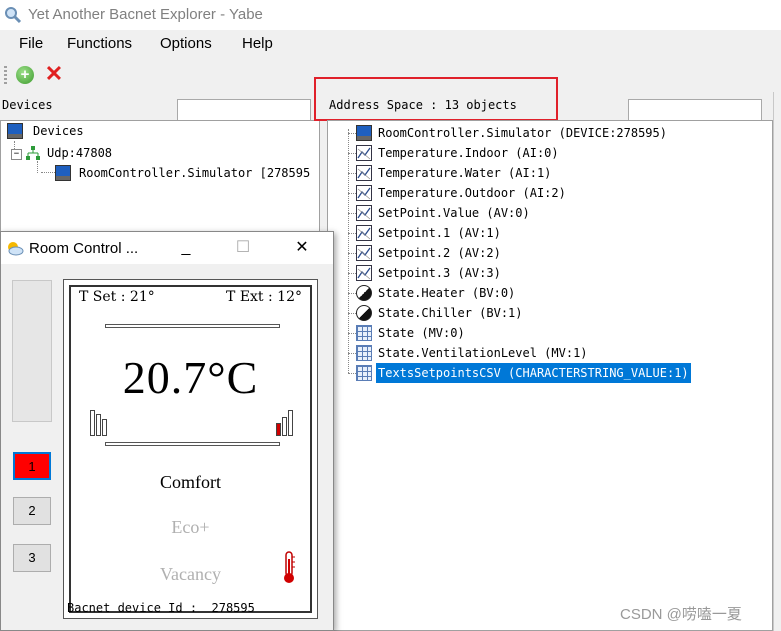  Describe the element at coordinates (31, 43) in the screenshot. I see `menu-file: File` at that location.